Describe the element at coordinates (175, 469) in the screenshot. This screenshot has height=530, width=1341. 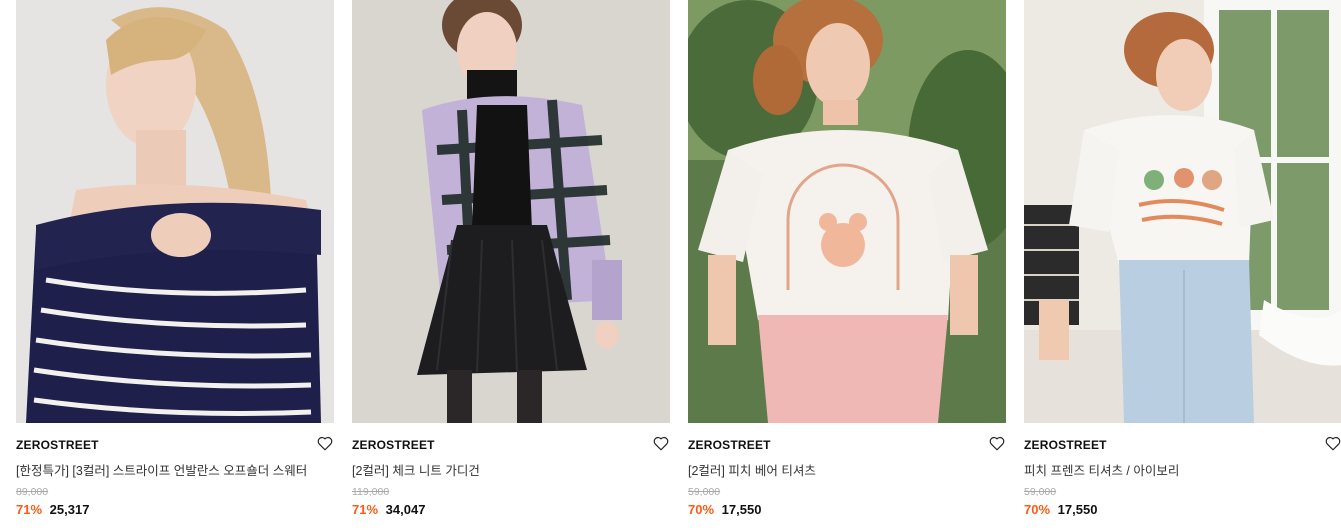
I see `product-name: [한정특가] [3컬러] 스트라이프 언발란스 오프숄더 스웨터` at that location.